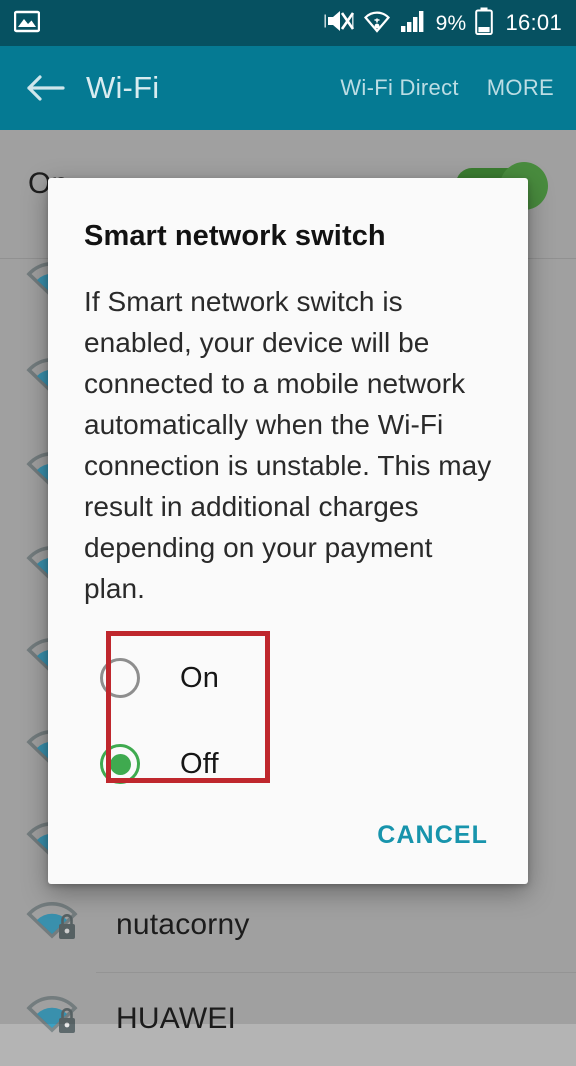 This screenshot has width=576, height=1066. I want to click on cancel-button: CANCEL, so click(432, 835).